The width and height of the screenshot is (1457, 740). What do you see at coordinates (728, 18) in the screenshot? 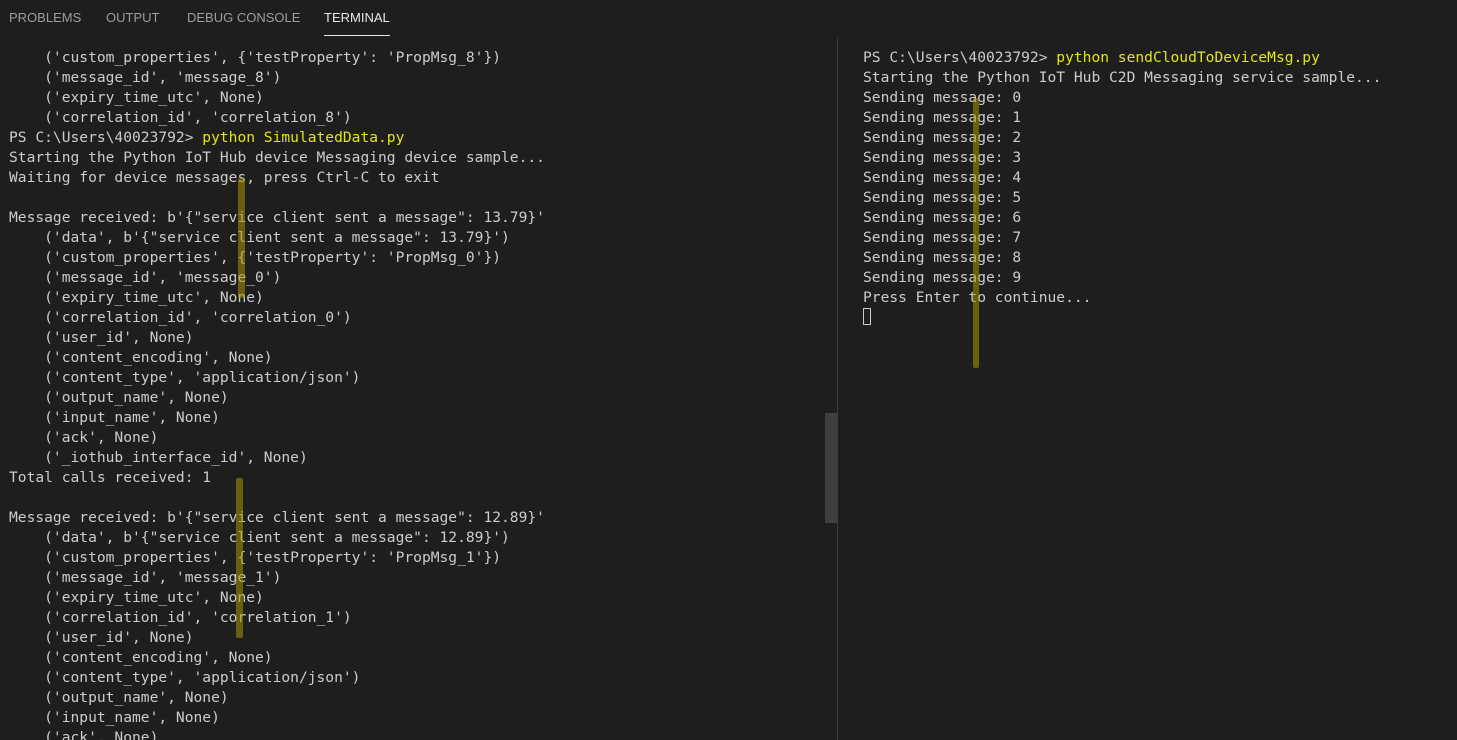
I see `panel-tab-bar: PROBLEMS OUTPUT DEBUG CONSOLE TERMINAL` at bounding box center [728, 18].